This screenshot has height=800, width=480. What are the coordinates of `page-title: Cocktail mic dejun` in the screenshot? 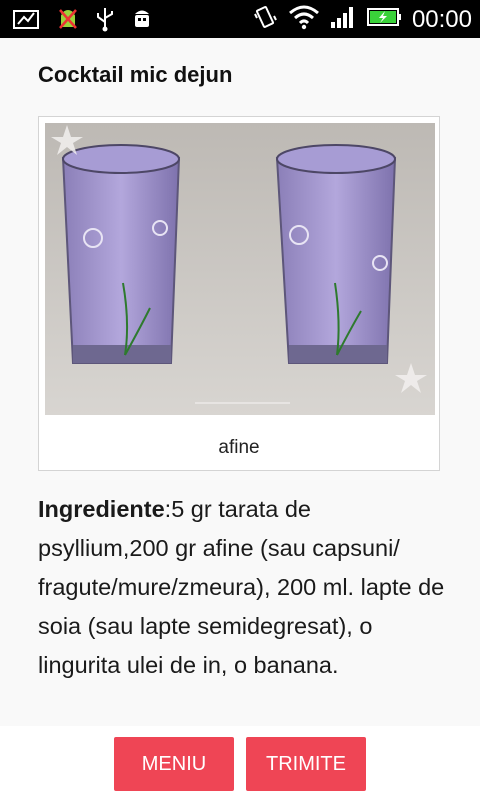 It's located at (135, 74).